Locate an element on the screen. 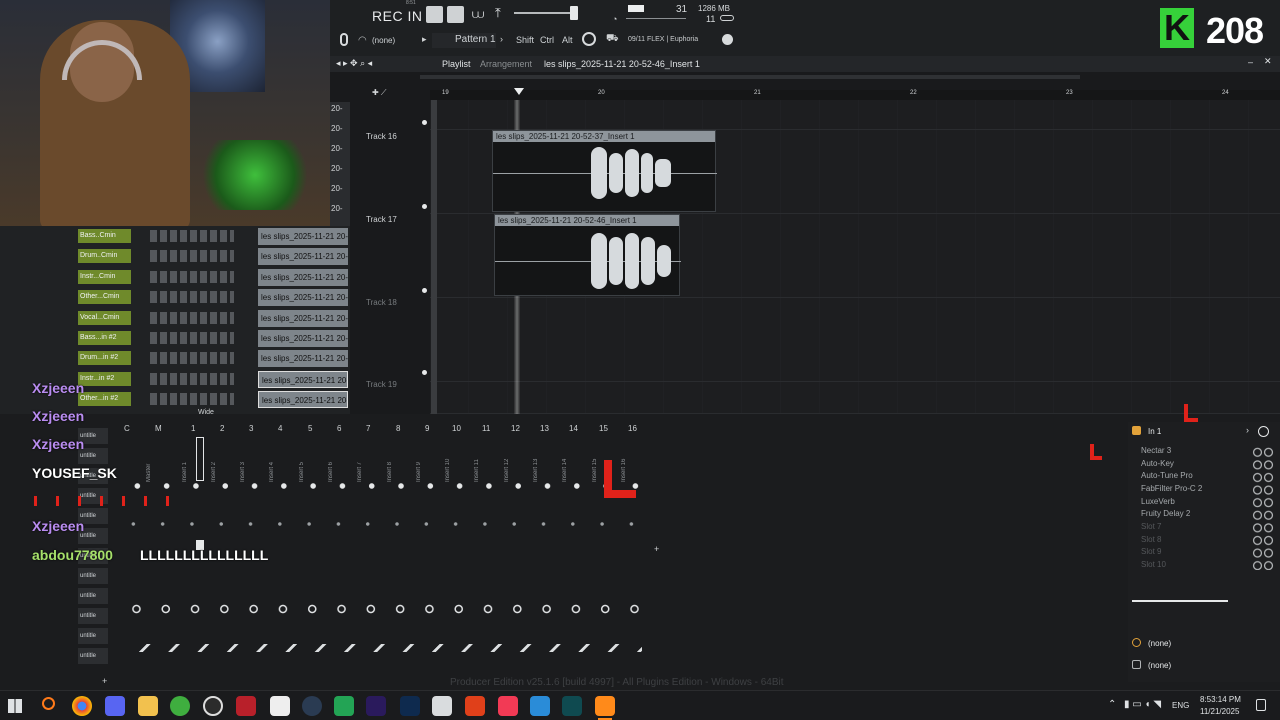 The width and height of the screenshot is (1280, 720). fx-slot-5: LuxeVerb is located at coordinates (1158, 501).